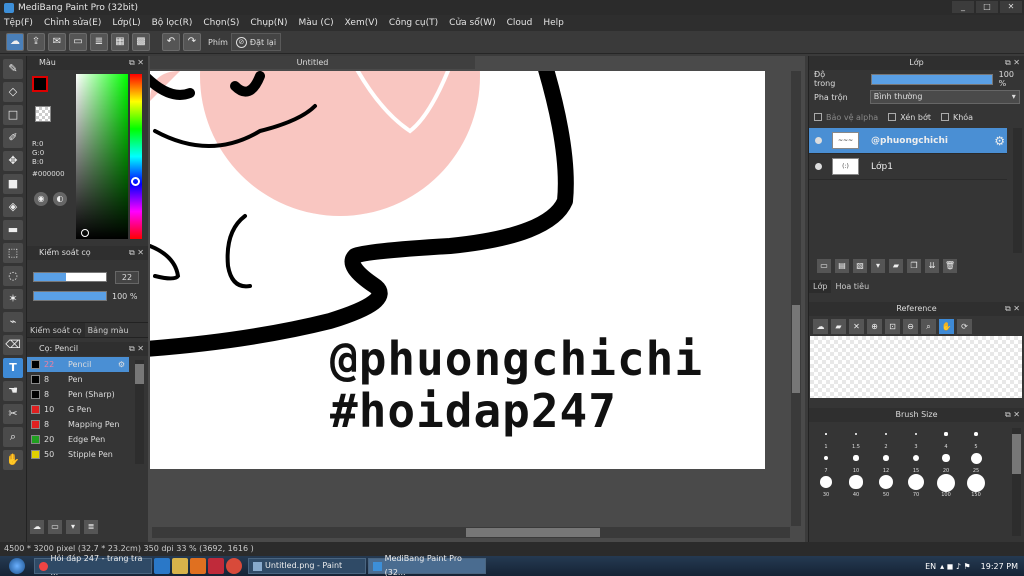 Image resolution: width=1024 pixels, height=576 pixels. I want to click on horizontal-scroll-thumb, so click(533, 532).